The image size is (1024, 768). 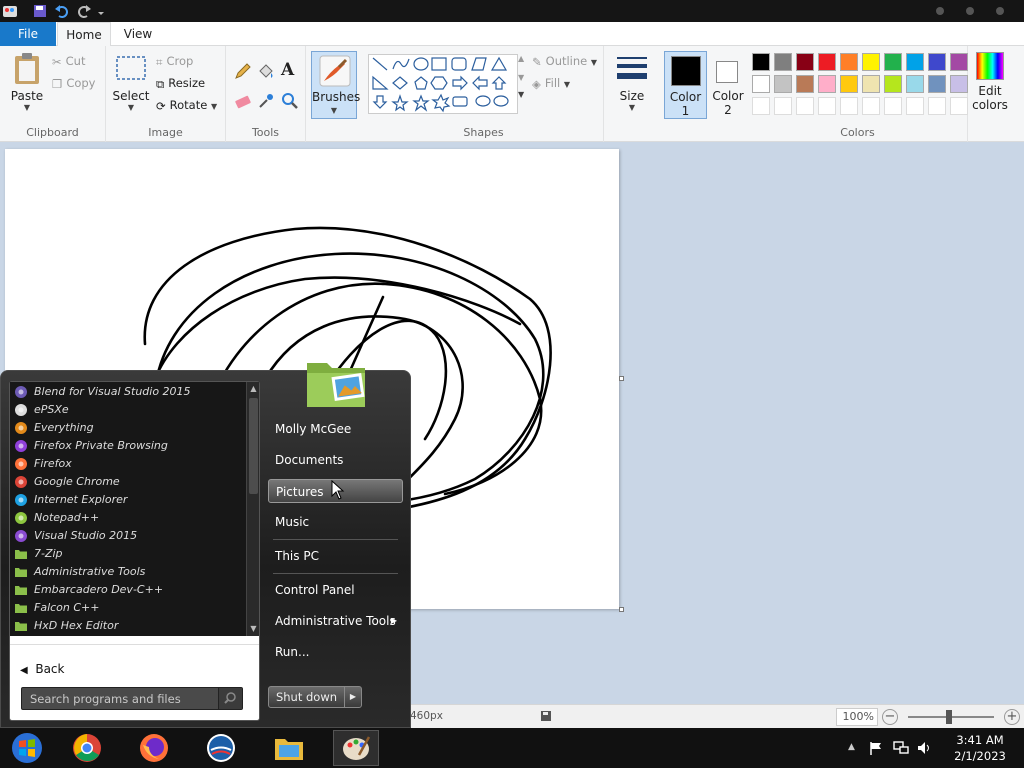 I want to click on color2-button: Color 2, so click(x=728, y=85).